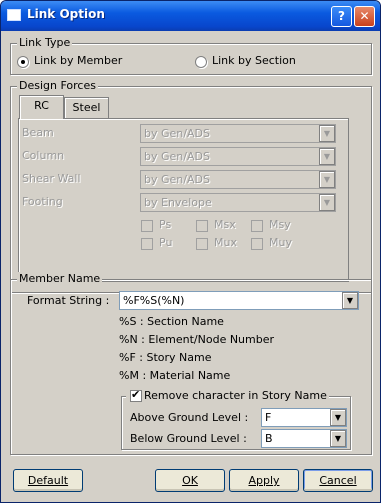 Image resolution: width=381 pixels, height=503 pixels. Describe the element at coordinates (201, 62) in the screenshot. I see `link-by-section-radio` at that location.